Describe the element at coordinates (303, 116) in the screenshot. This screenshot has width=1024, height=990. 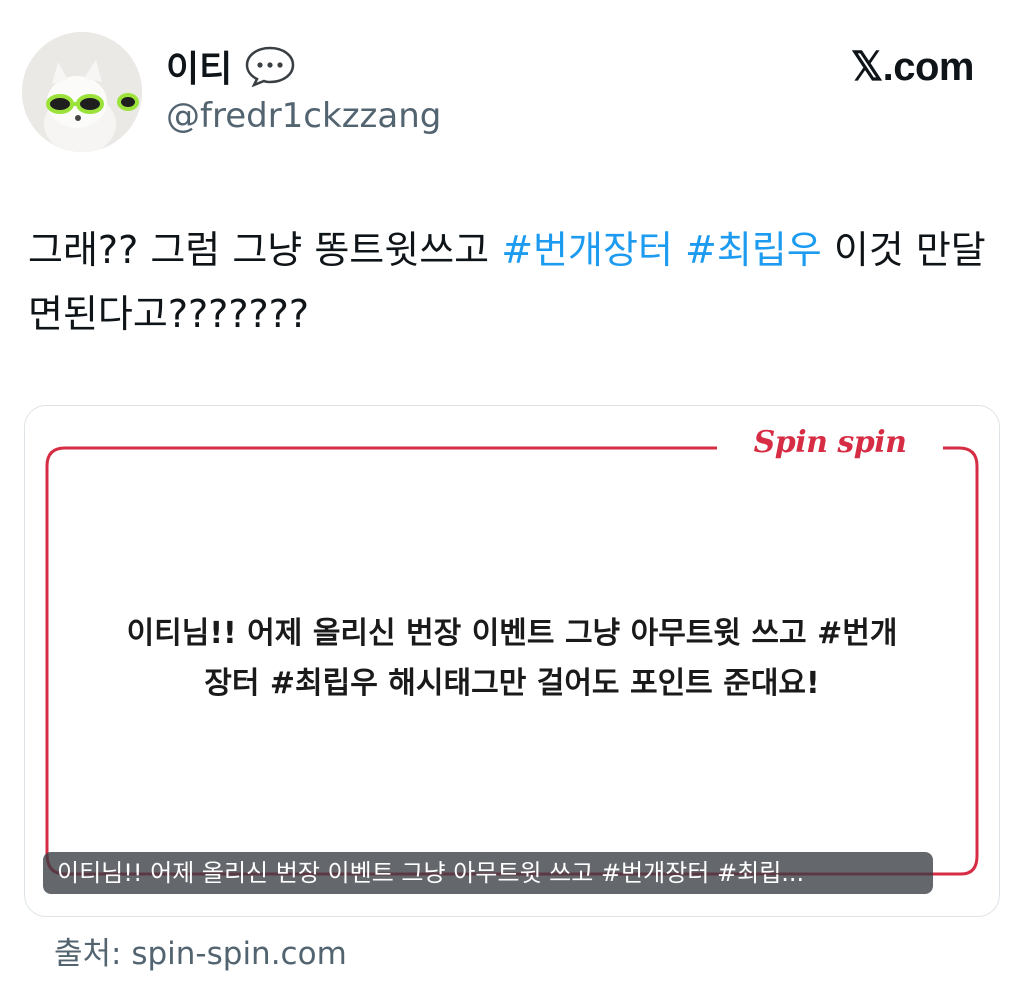
I see `user-handle: @fredr1ckzzang` at that location.